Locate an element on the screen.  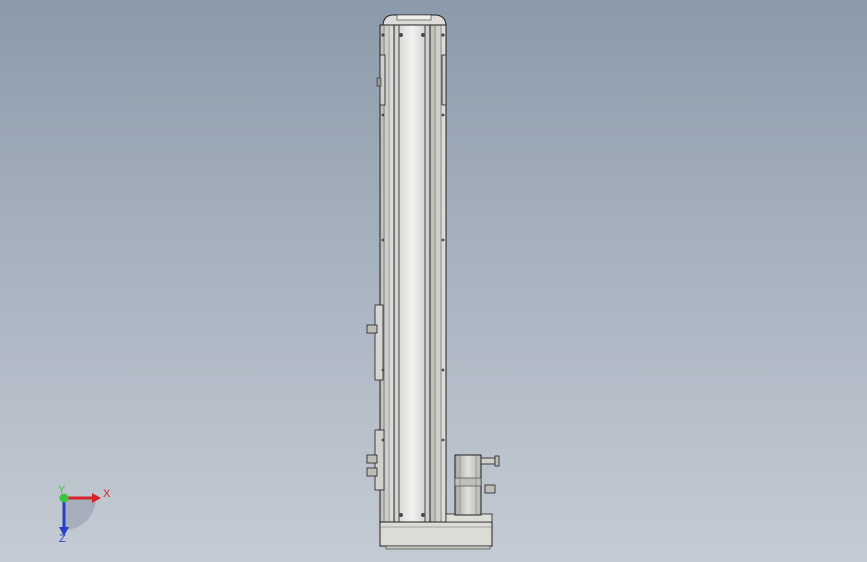
upper-right-slot is located at coordinates (444, 80).